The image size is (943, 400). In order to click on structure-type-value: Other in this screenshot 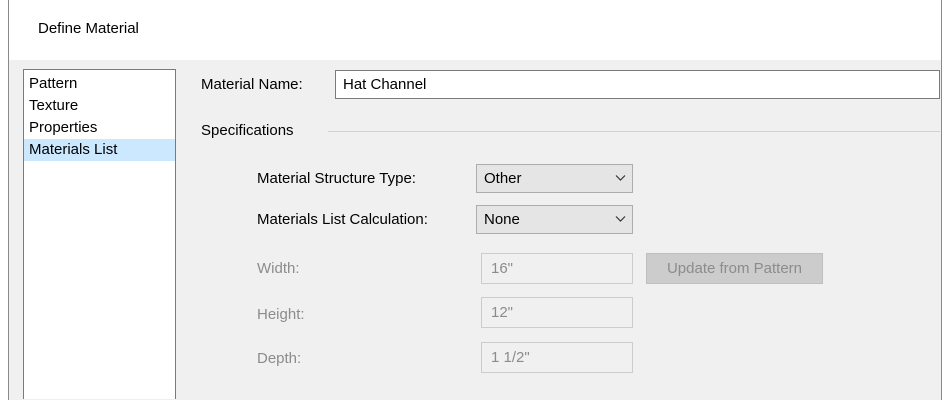, I will do `click(503, 178)`.